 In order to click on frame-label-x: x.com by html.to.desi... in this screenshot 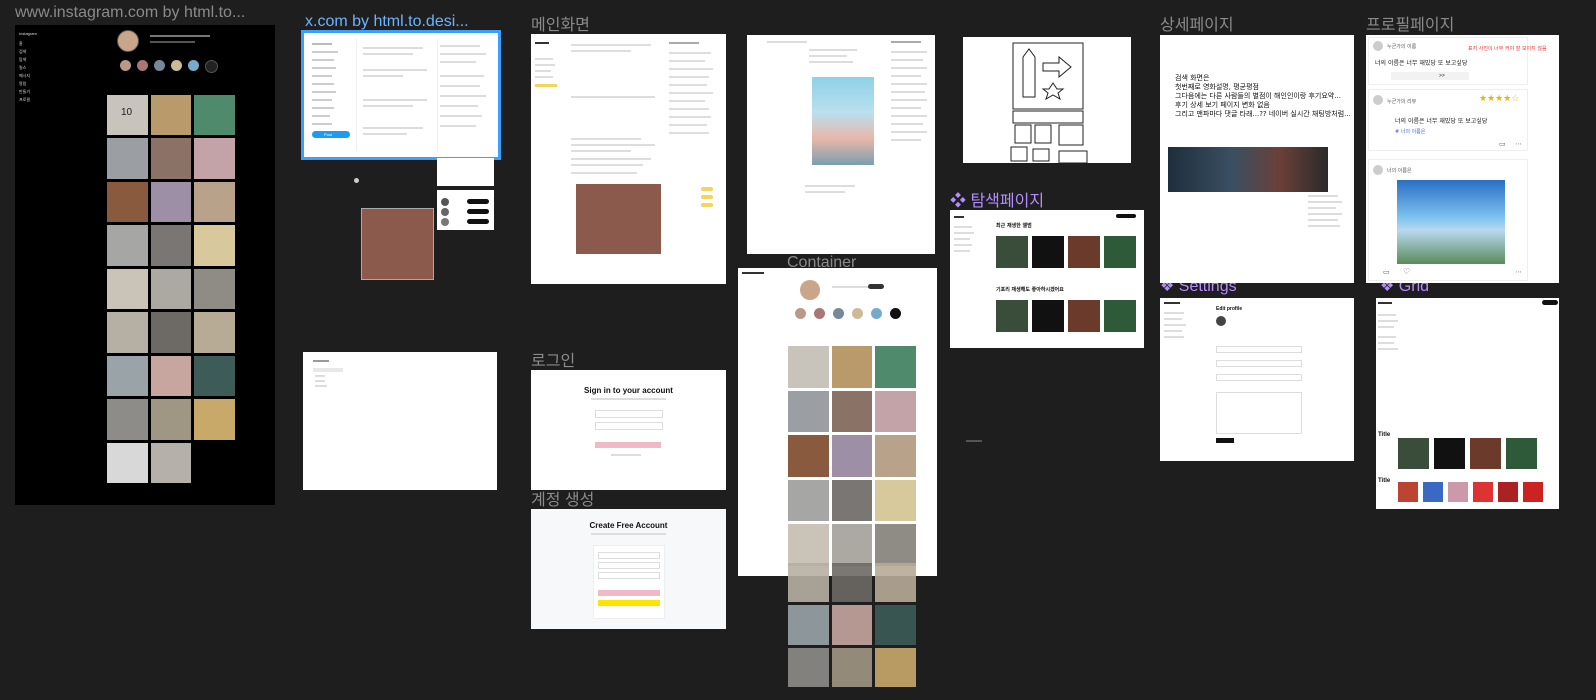, I will do `click(387, 22)`.